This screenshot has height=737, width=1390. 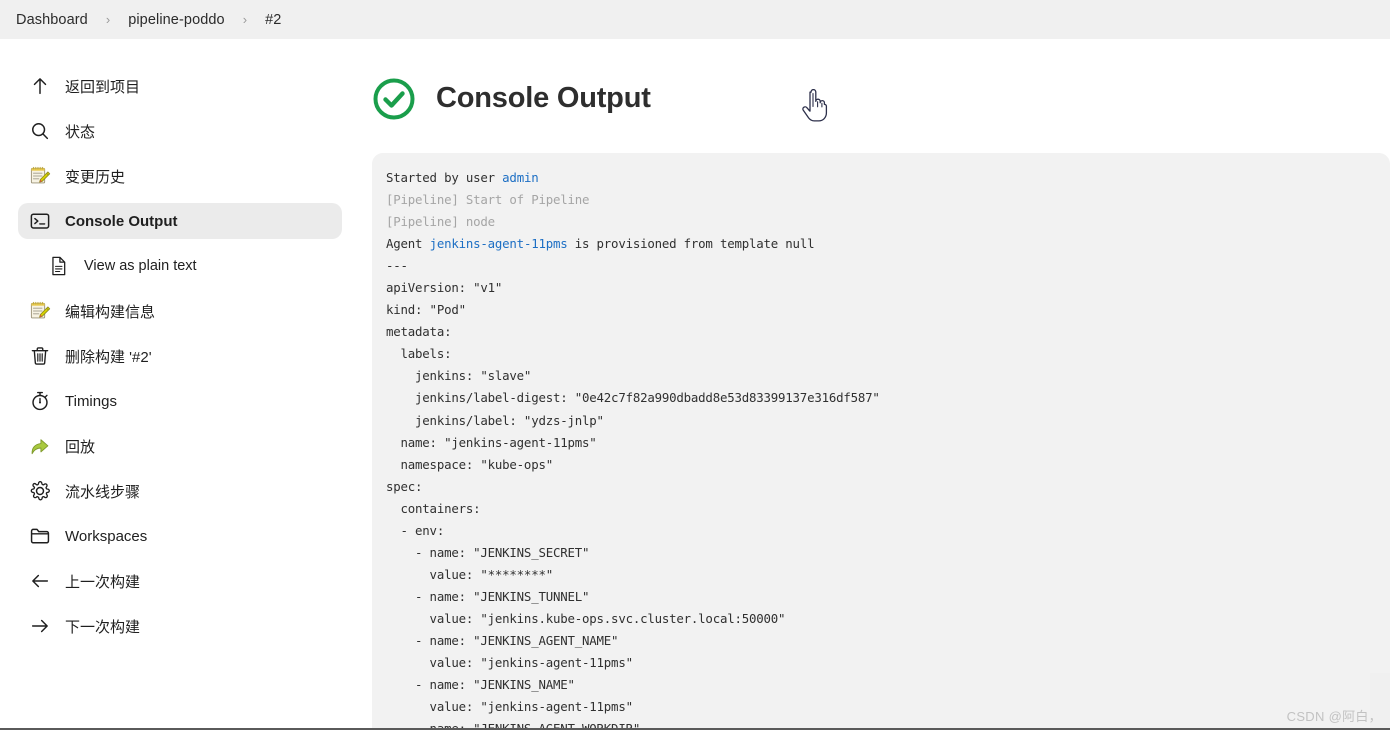 I want to click on sidebar-item-1: 状态, so click(x=180, y=131).